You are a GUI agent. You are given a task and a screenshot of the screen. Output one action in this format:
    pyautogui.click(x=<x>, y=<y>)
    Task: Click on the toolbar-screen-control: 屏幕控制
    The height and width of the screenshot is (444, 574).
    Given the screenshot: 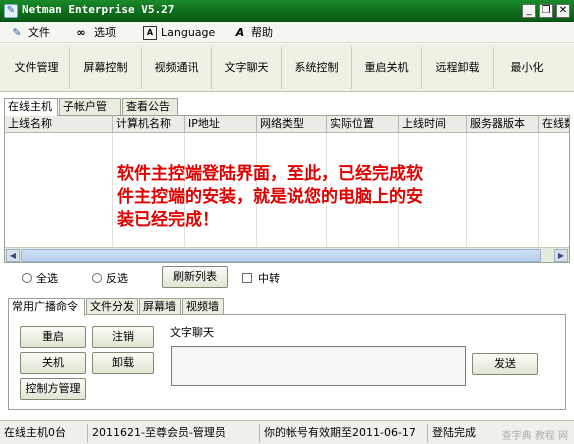 What is the action you would take?
    pyautogui.click(x=106, y=68)
    